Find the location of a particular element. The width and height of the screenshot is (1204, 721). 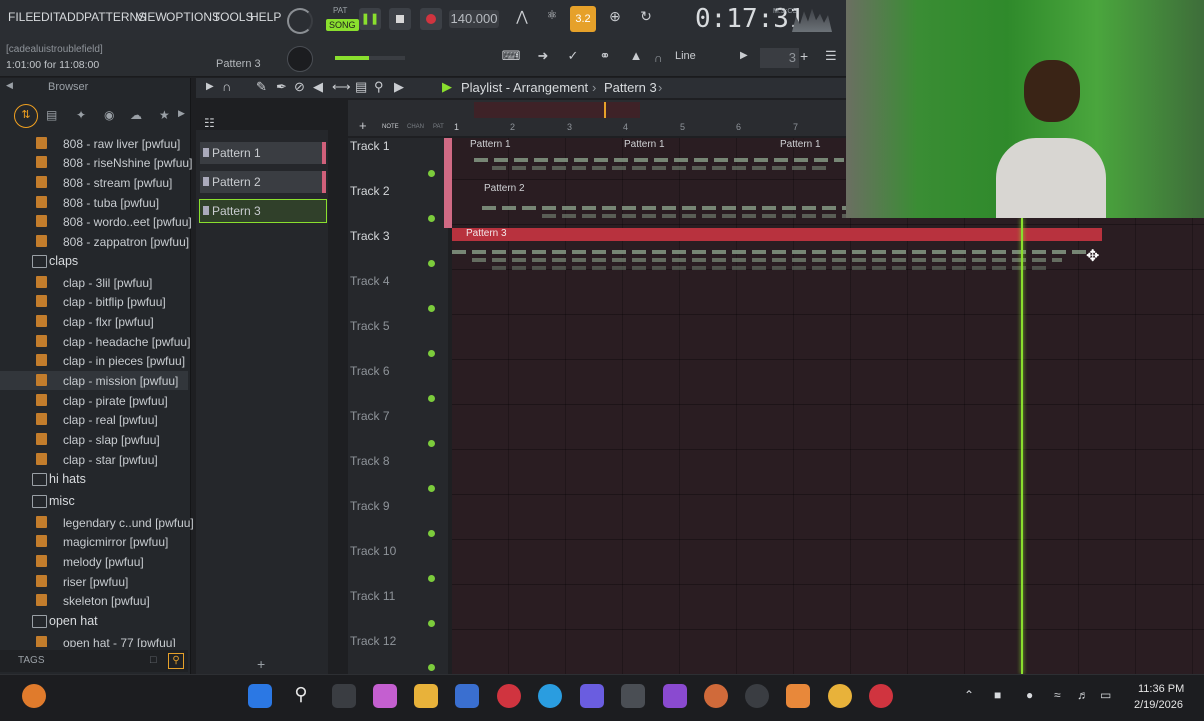

master-pitch-slider is located at coordinates (370, 58).